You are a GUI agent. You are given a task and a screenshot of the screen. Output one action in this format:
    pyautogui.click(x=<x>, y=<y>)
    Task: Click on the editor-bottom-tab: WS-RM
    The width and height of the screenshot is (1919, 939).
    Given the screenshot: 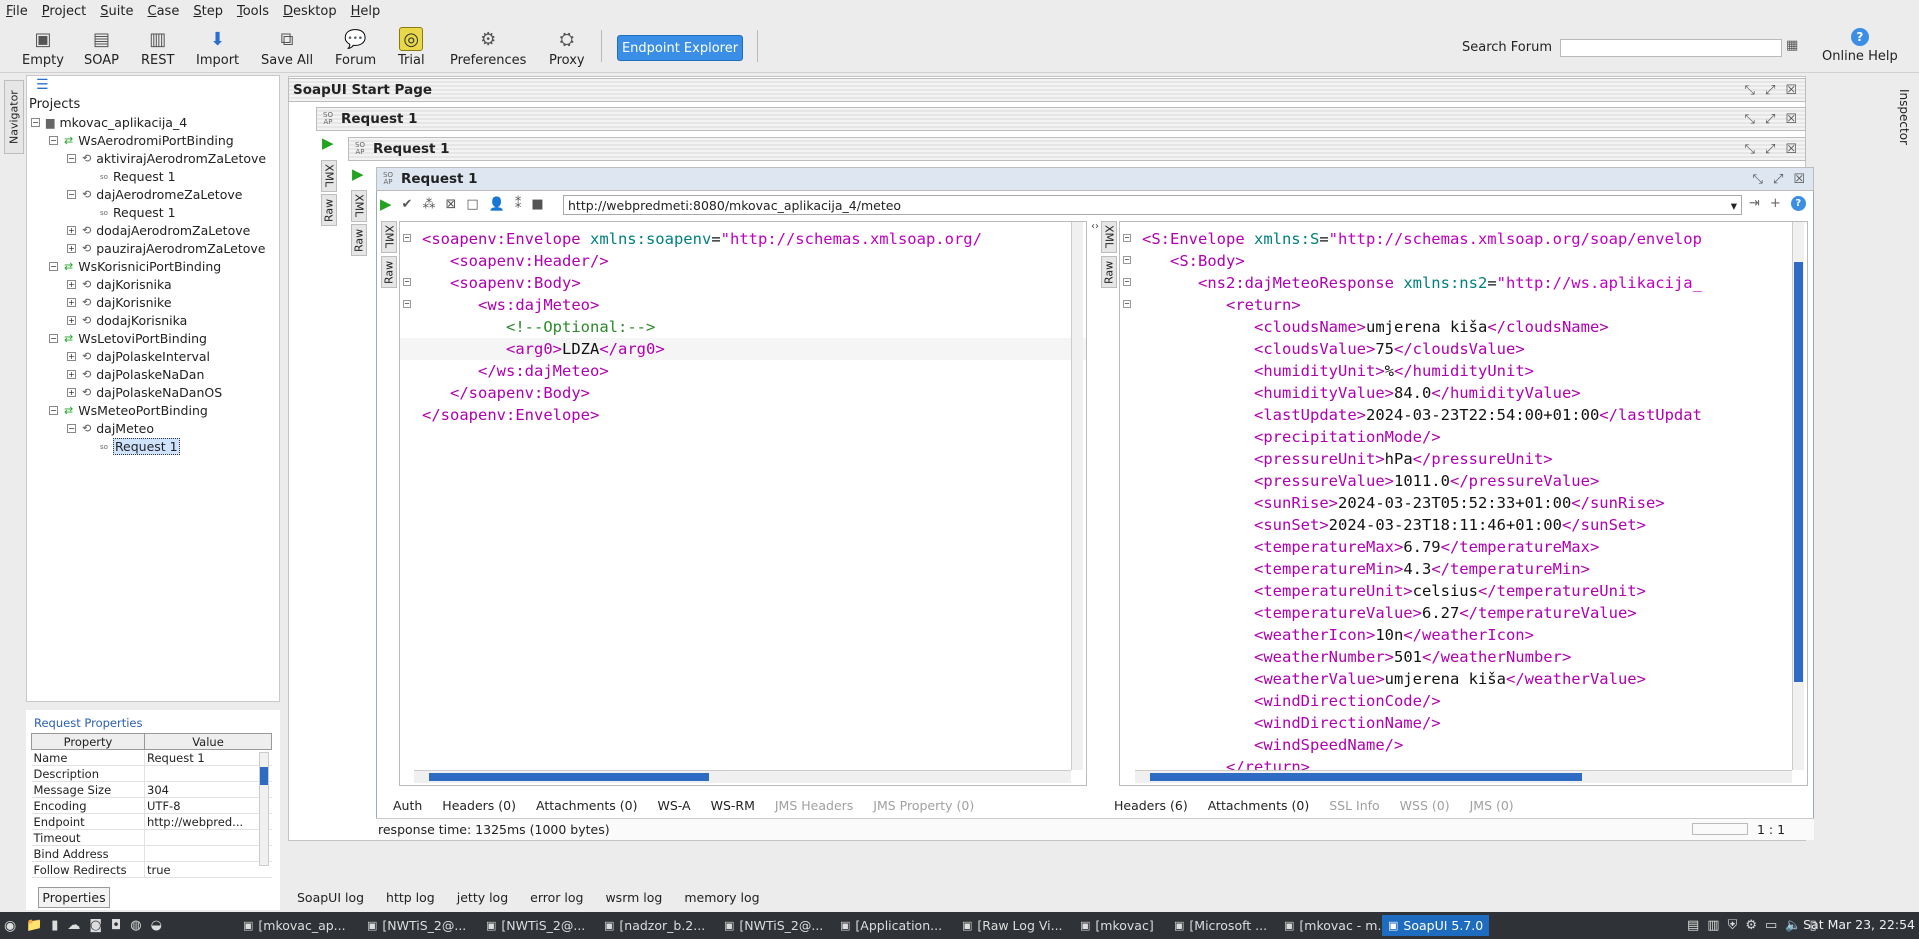 What is the action you would take?
    pyautogui.click(x=733, y=805)
    